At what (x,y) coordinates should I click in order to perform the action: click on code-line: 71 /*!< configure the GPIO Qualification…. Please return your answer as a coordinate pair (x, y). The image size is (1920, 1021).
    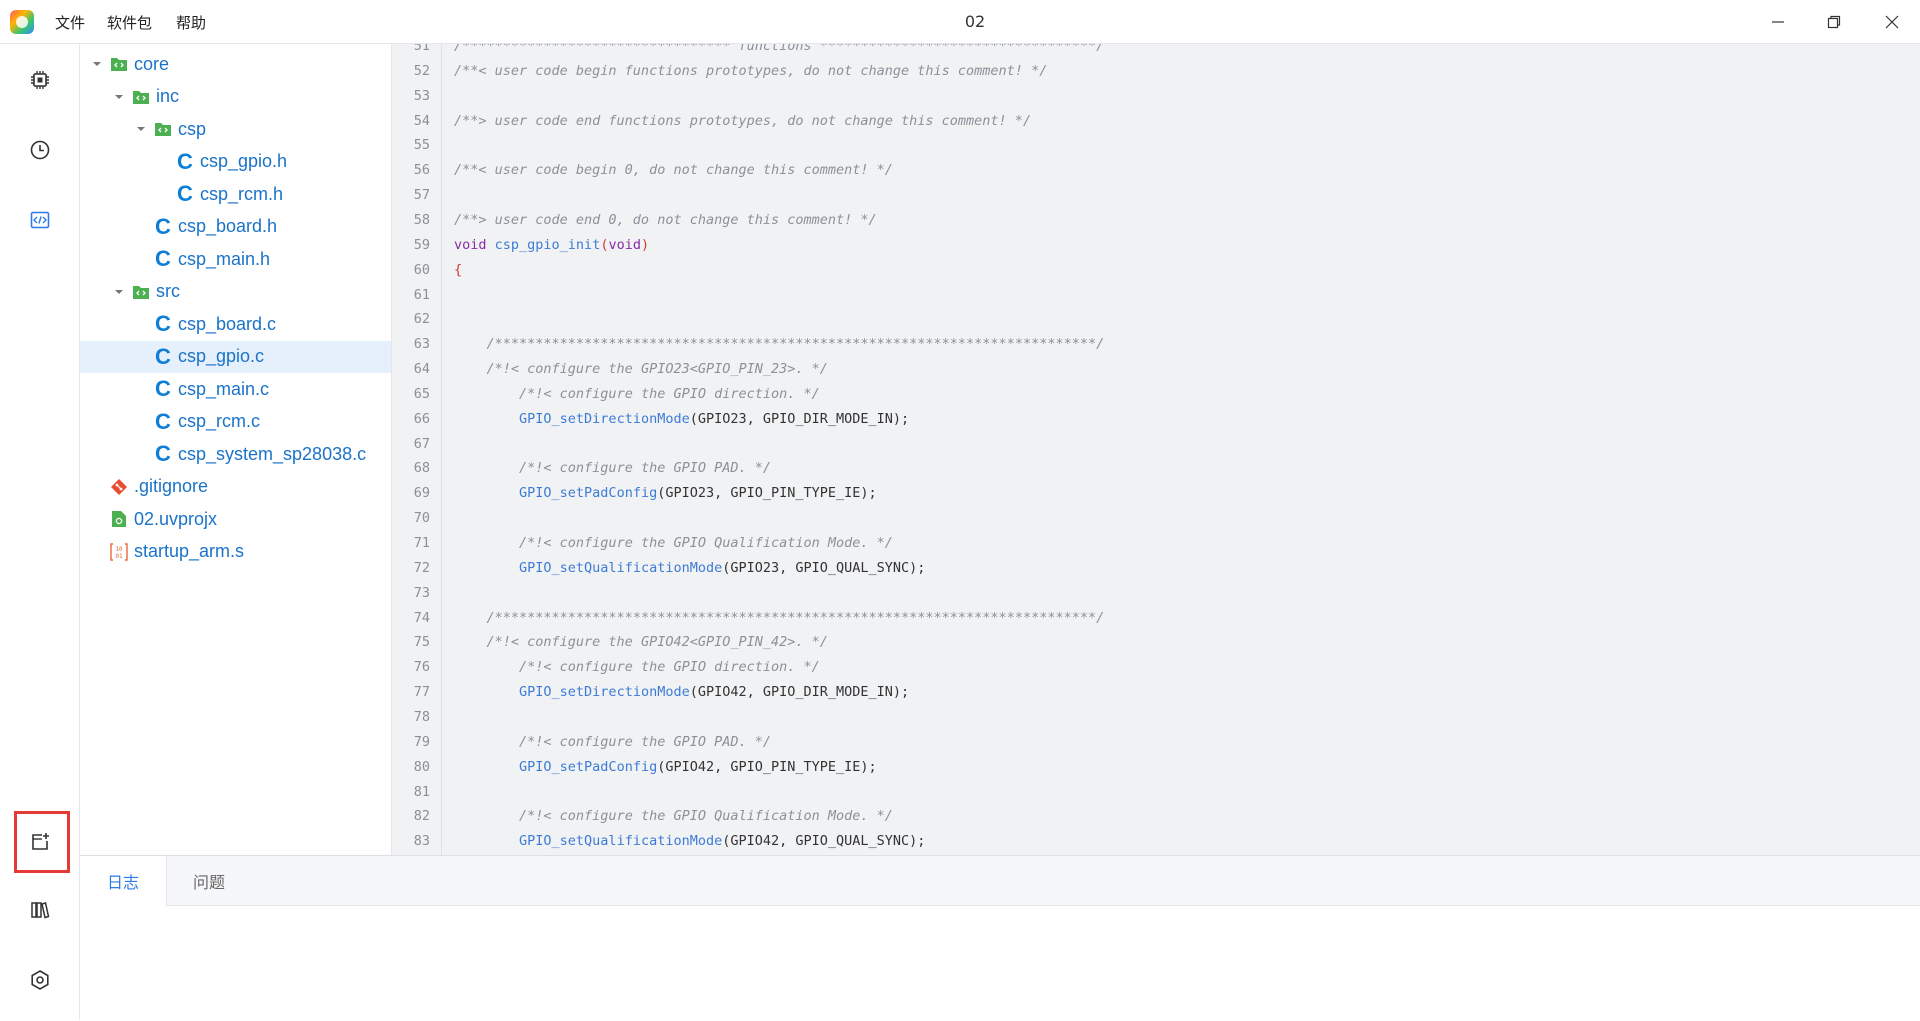
    Looking at the image, I should click on (1156, 543).